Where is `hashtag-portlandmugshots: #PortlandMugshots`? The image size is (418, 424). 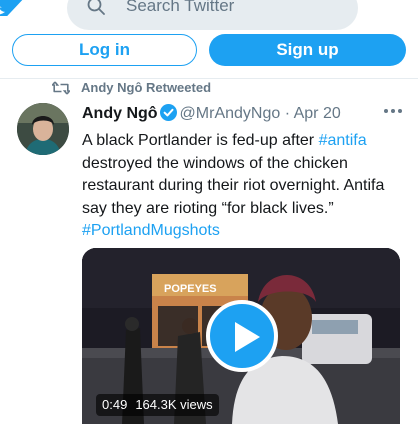 hashtag-portlandmugshots: #PortlandMugshots is located at coordinates (151, 230).